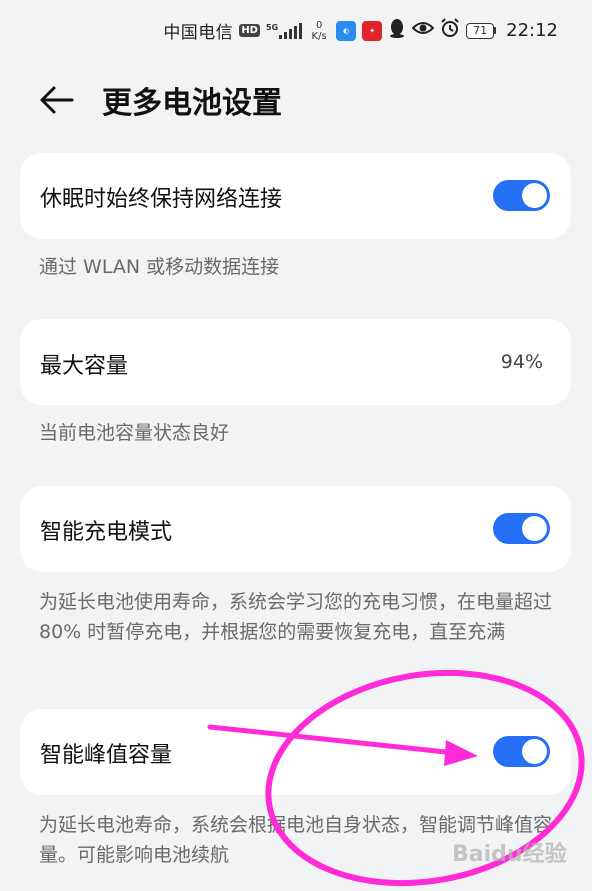  What do you see at coordinates (521, 751) in the screenshot?
I see `peak-capacity-toggle` at bounding box center [521, 751].